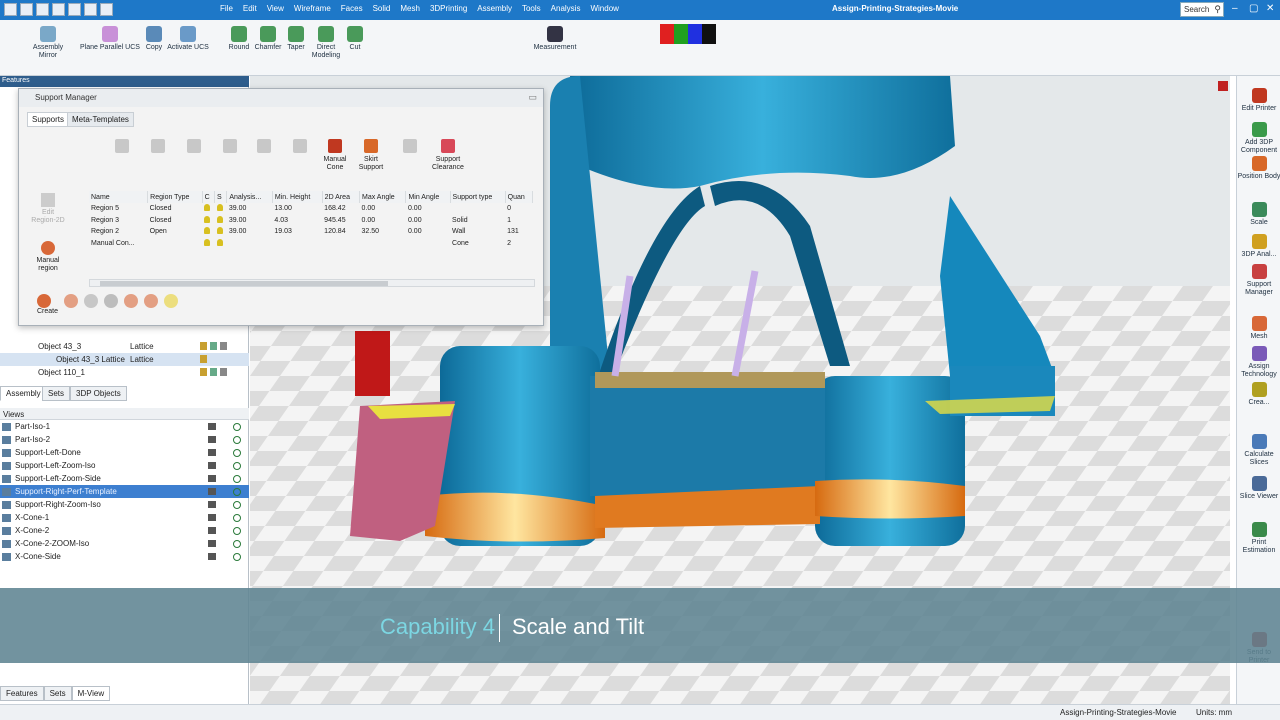 The height and width of the screenshot is (720, 1280). What do you see at coordinates (188, 39) in the screenshot?
I see `activate-ucs-button: Activate UCS` at bounding box center [188, 39].